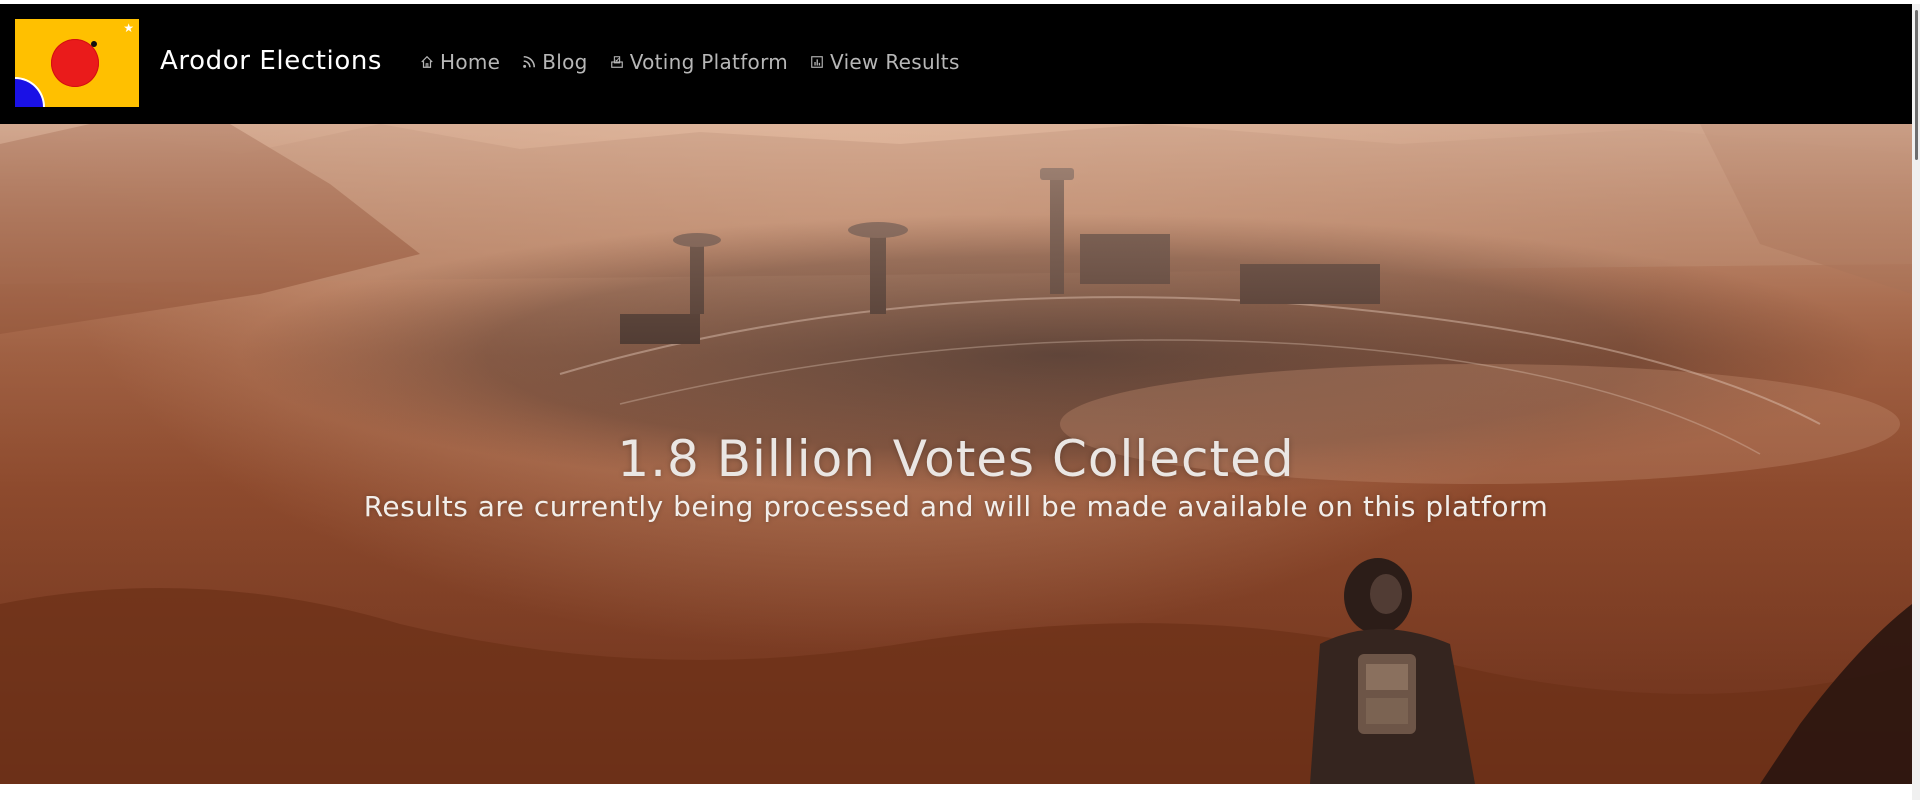  I want to click on bar-chart-icon, so click(817, 62).